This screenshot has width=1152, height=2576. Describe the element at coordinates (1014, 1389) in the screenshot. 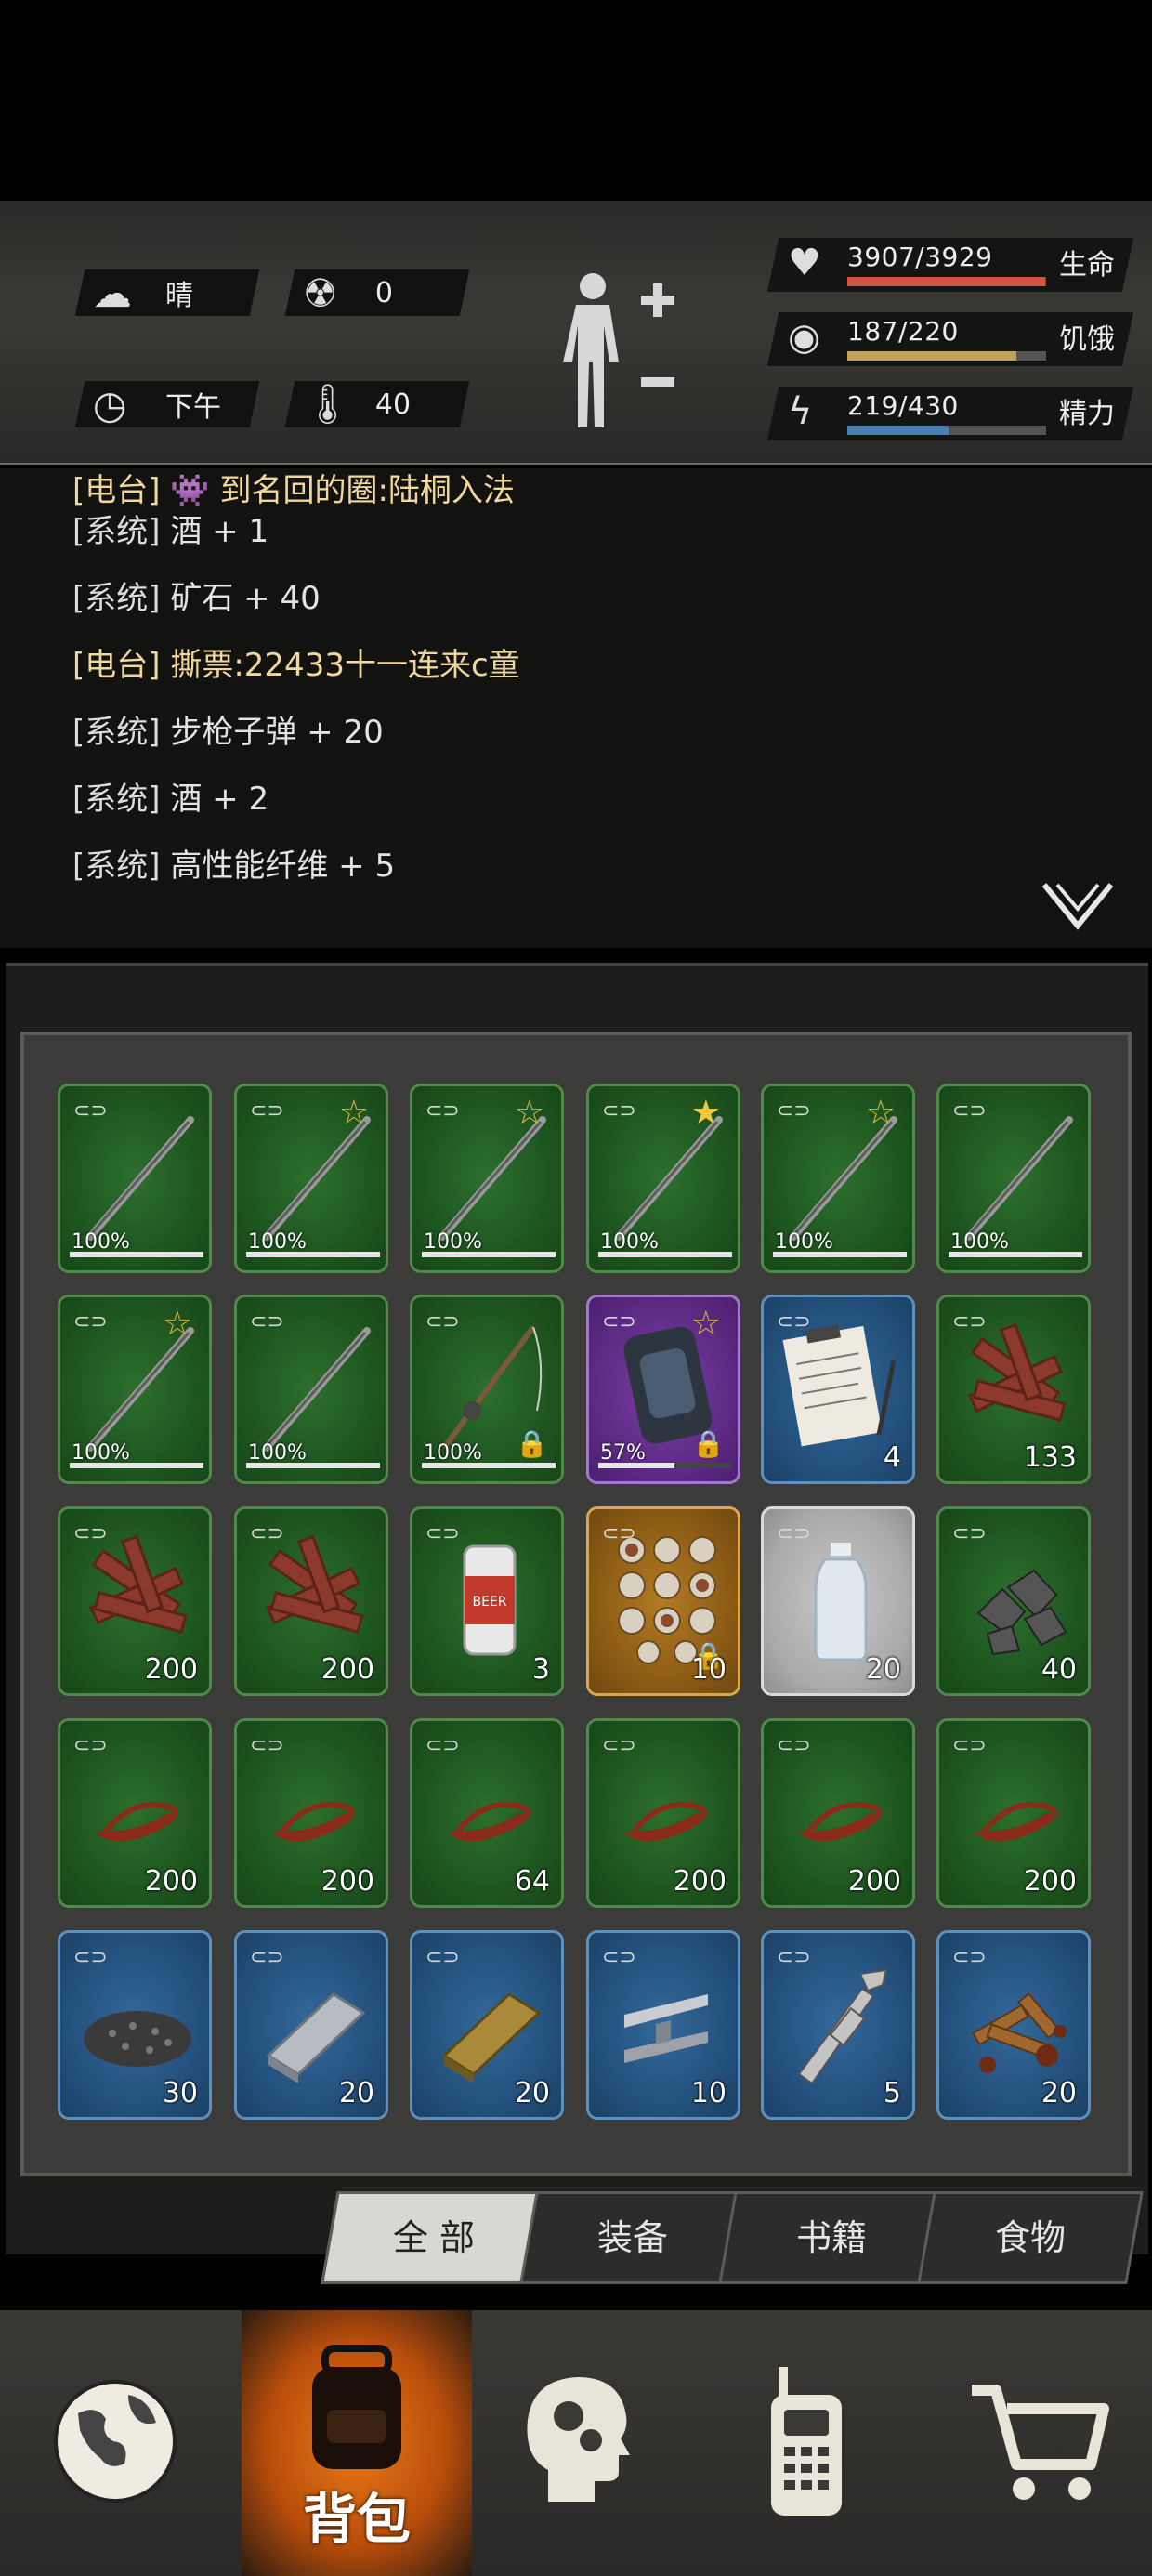

I see `inventory-slot: ⊂⊃ 133` at that location.